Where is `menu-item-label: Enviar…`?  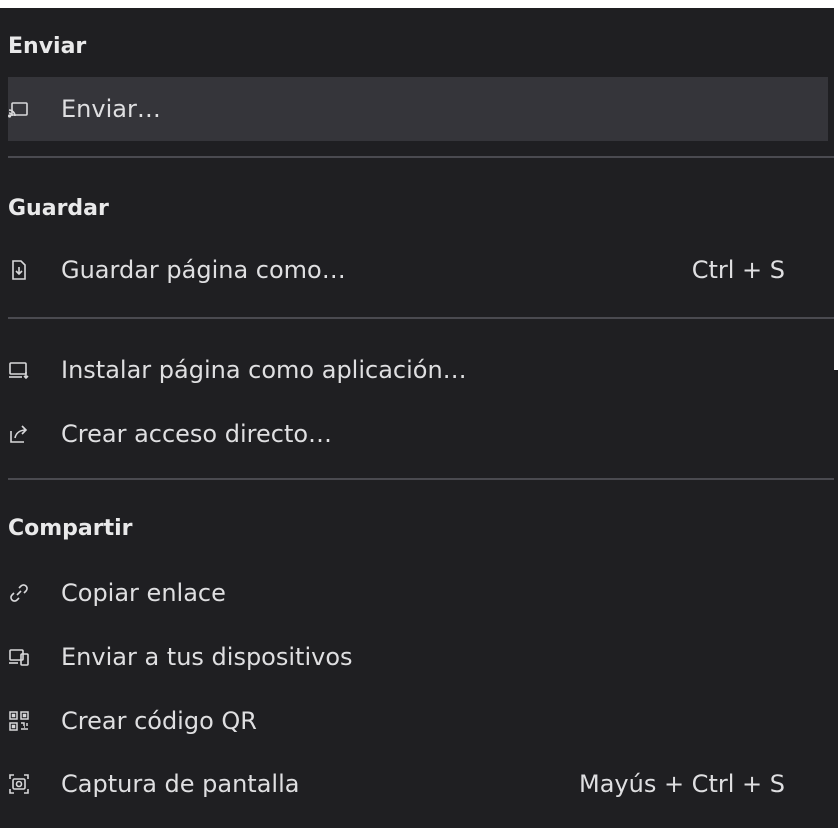 menu-item-label: Enviar… is located at coordinates (111, 109).